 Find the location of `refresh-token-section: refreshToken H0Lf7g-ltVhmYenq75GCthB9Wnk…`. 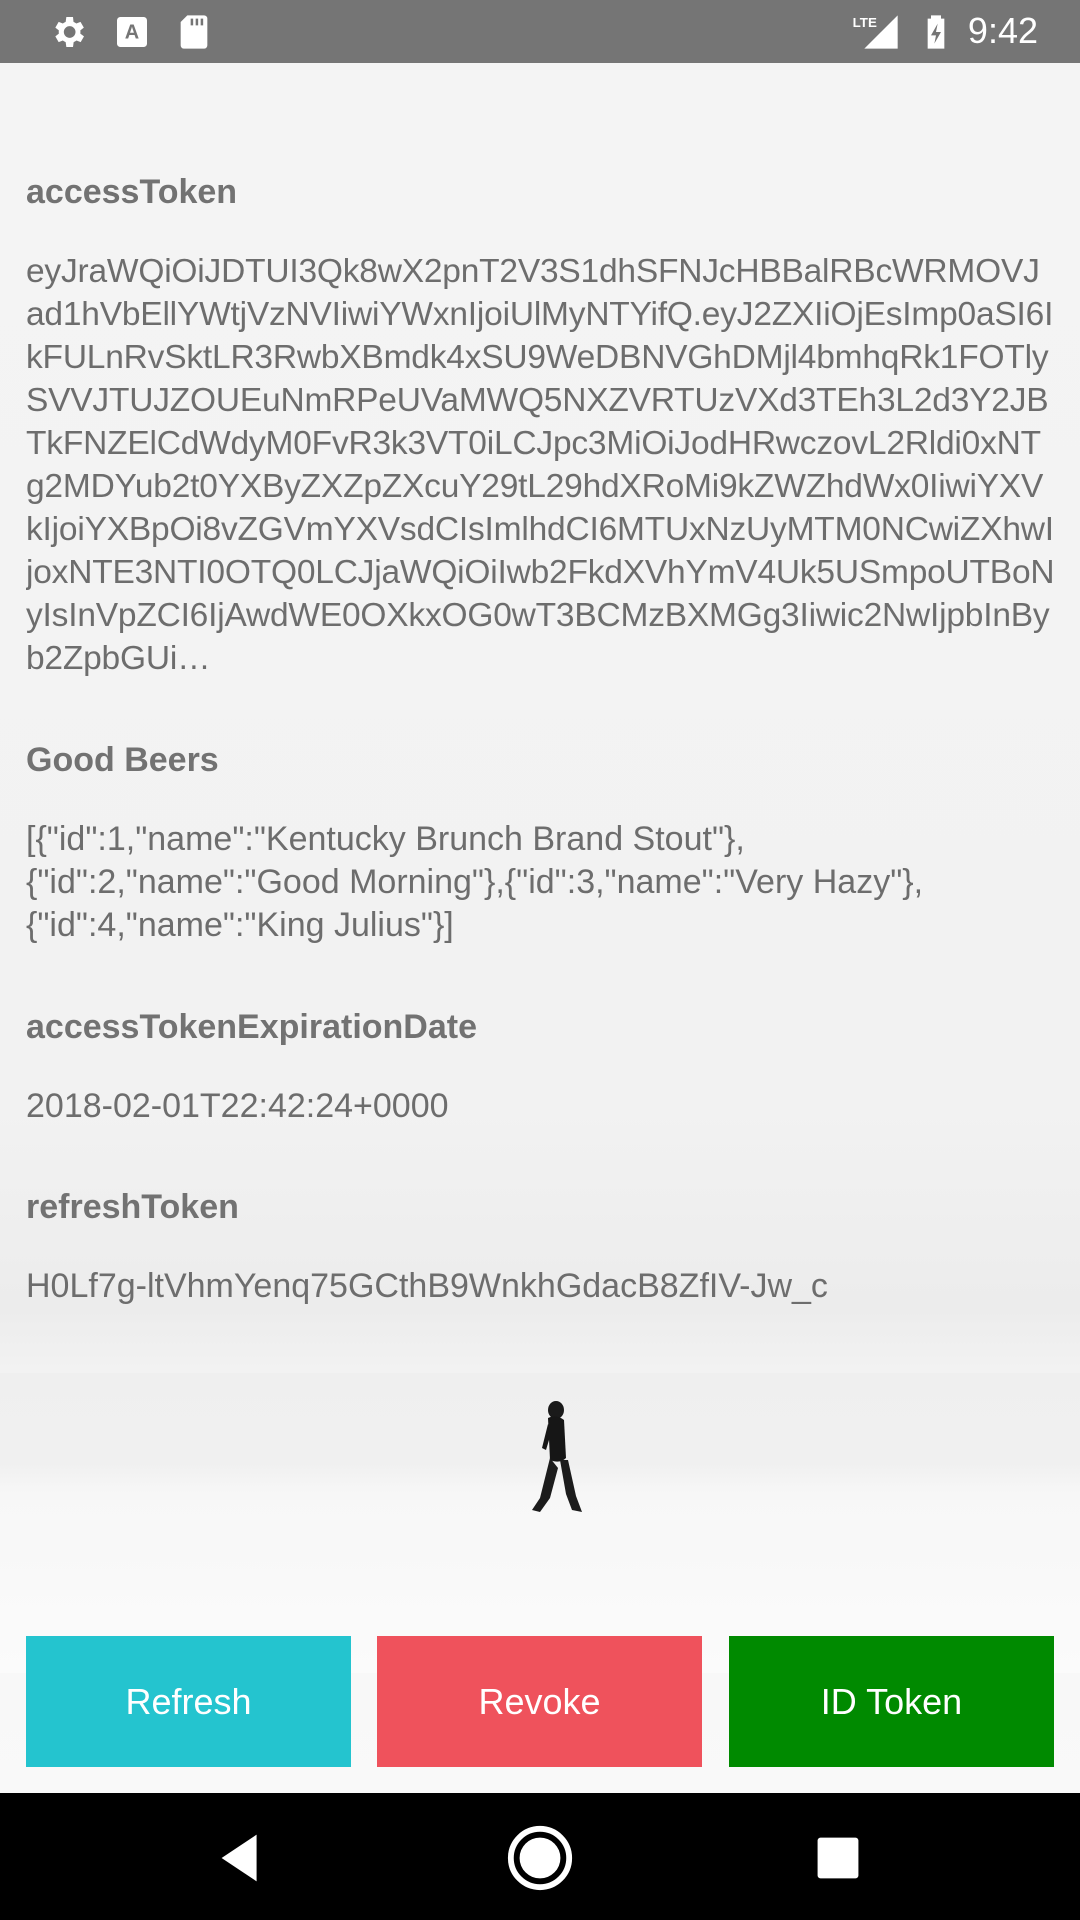

refresh-token-section: refreshToken H0Lf7g-ltVhmYenq75GCthB9Wnk… is located at coordinates (541, 1248).